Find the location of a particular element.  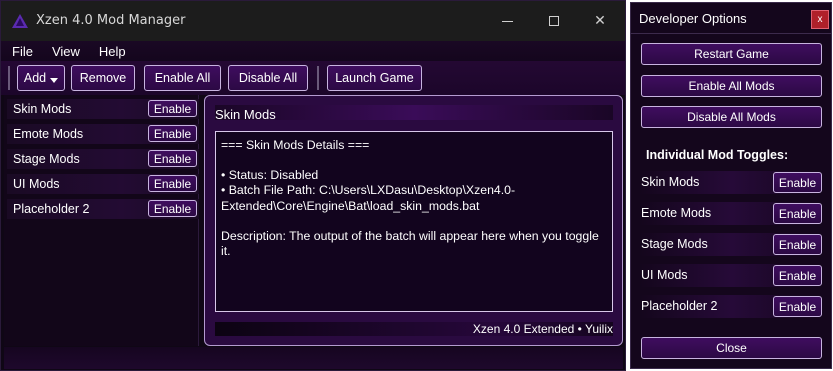

toggle-label: Skin Mods is located at coordinates (670, 182).